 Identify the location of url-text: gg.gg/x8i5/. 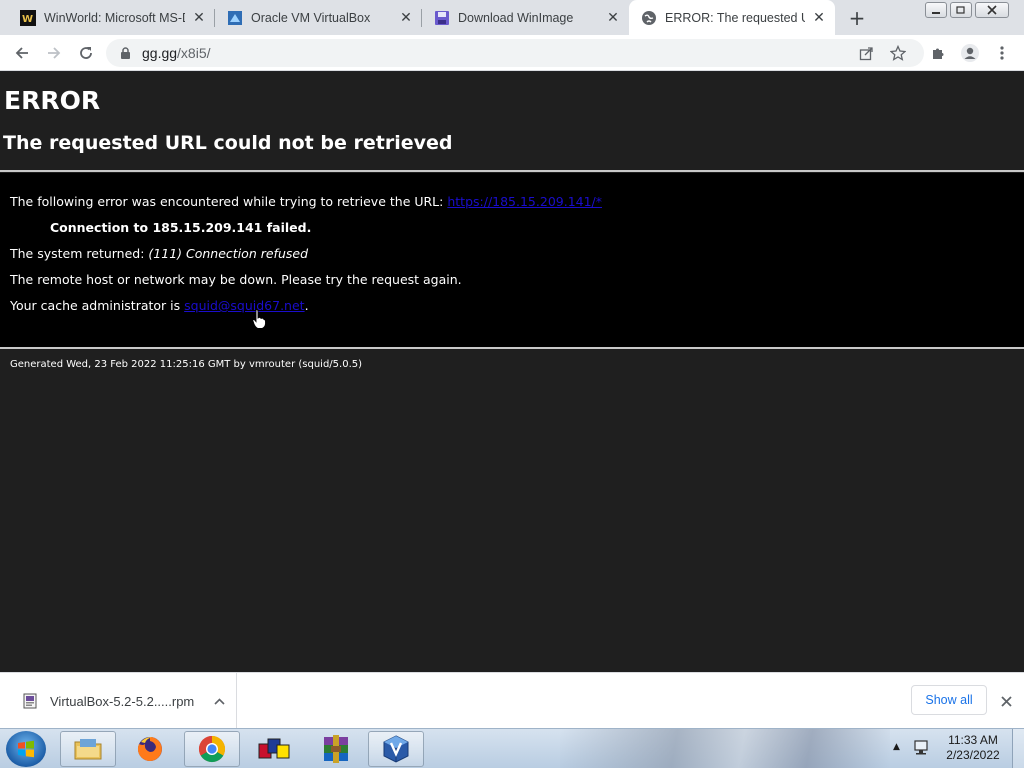
(176, 53).